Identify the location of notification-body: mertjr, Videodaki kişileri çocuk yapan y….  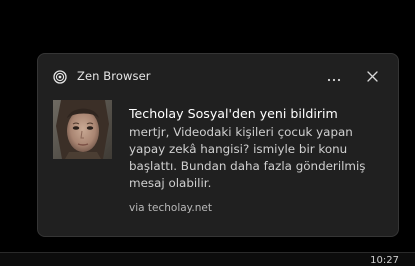
(247, 157).